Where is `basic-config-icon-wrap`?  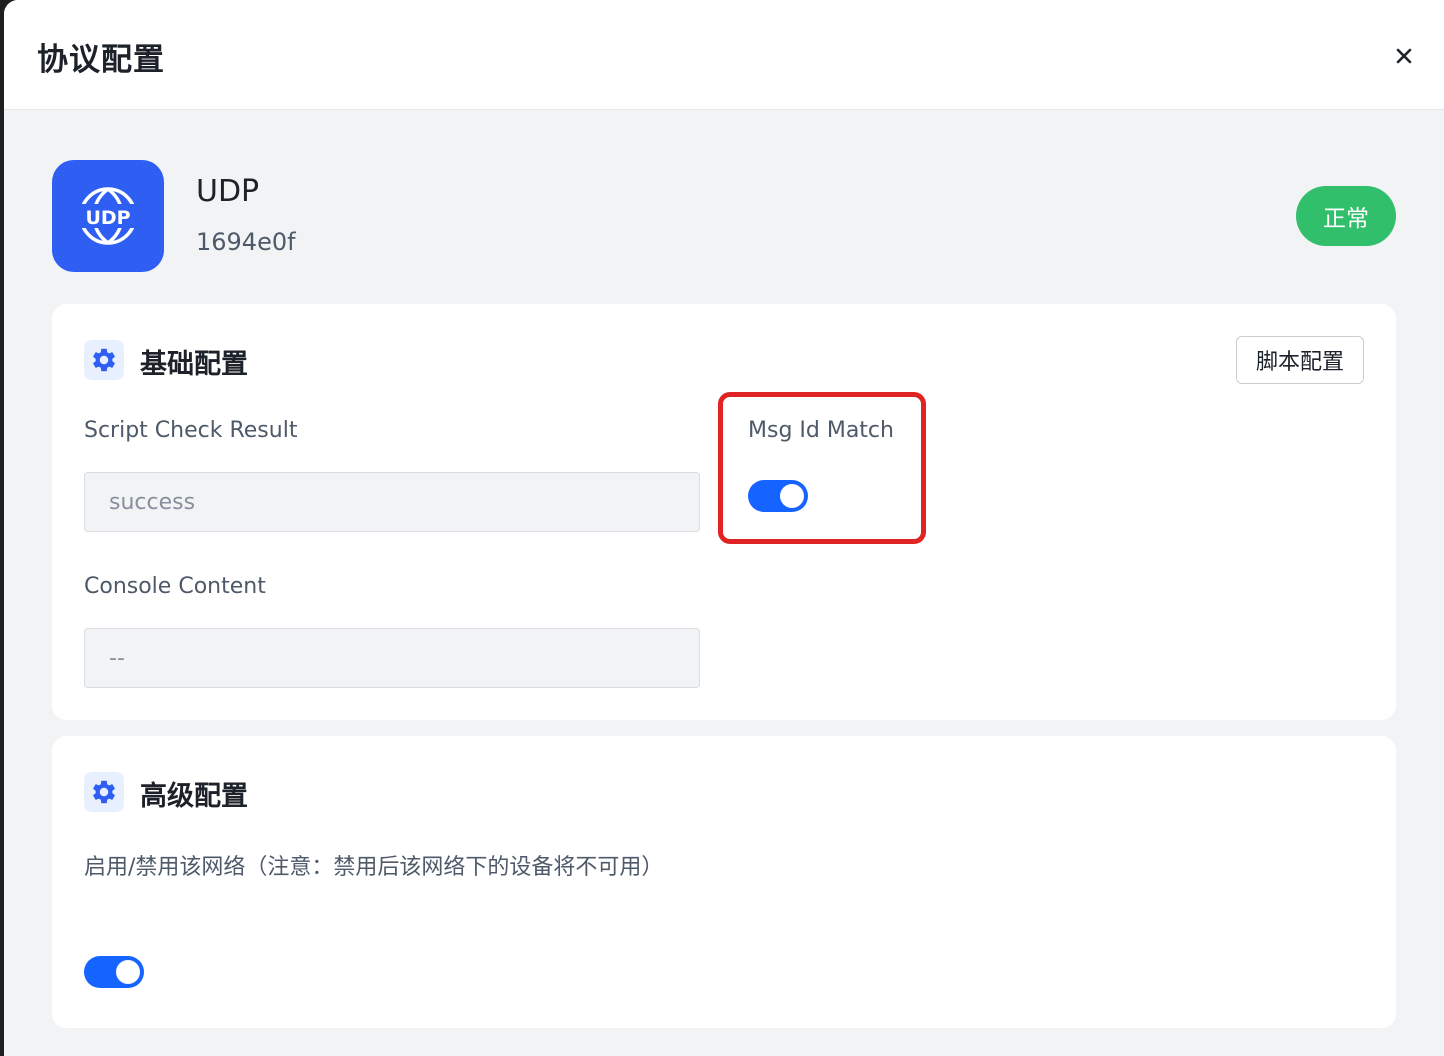 basic-config-icon-wrap is located at coordinates (104, 360).